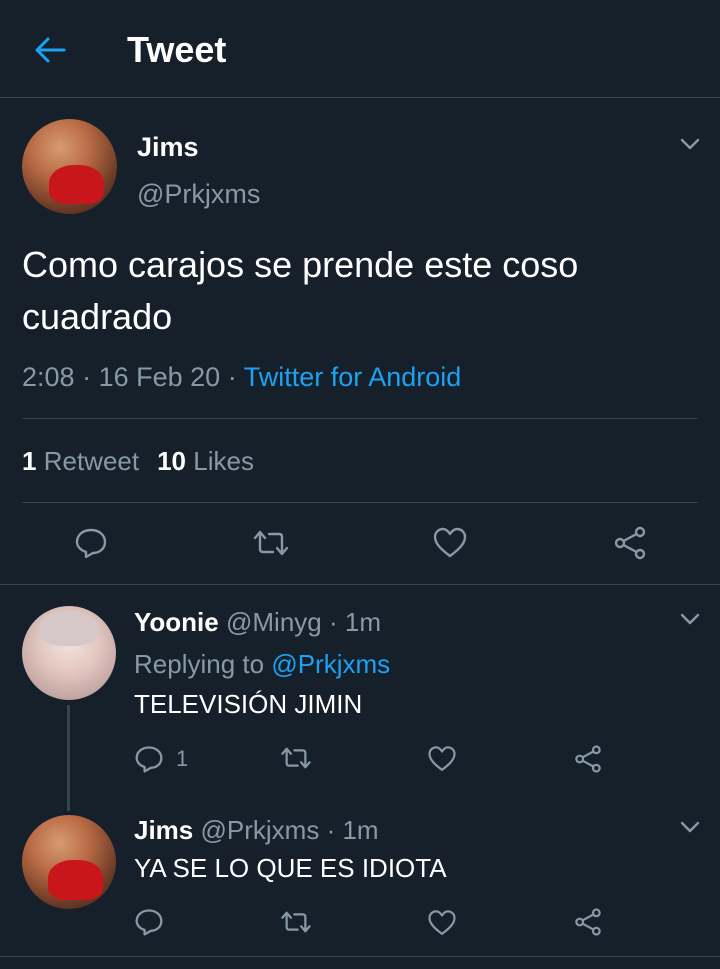 The height and width of the screenshot is (969, 720). Describe the element at coordinates (290, 868) in the screenshot. I see `reply-text: YA SE LO QUE ES IDIOTA` at that location.